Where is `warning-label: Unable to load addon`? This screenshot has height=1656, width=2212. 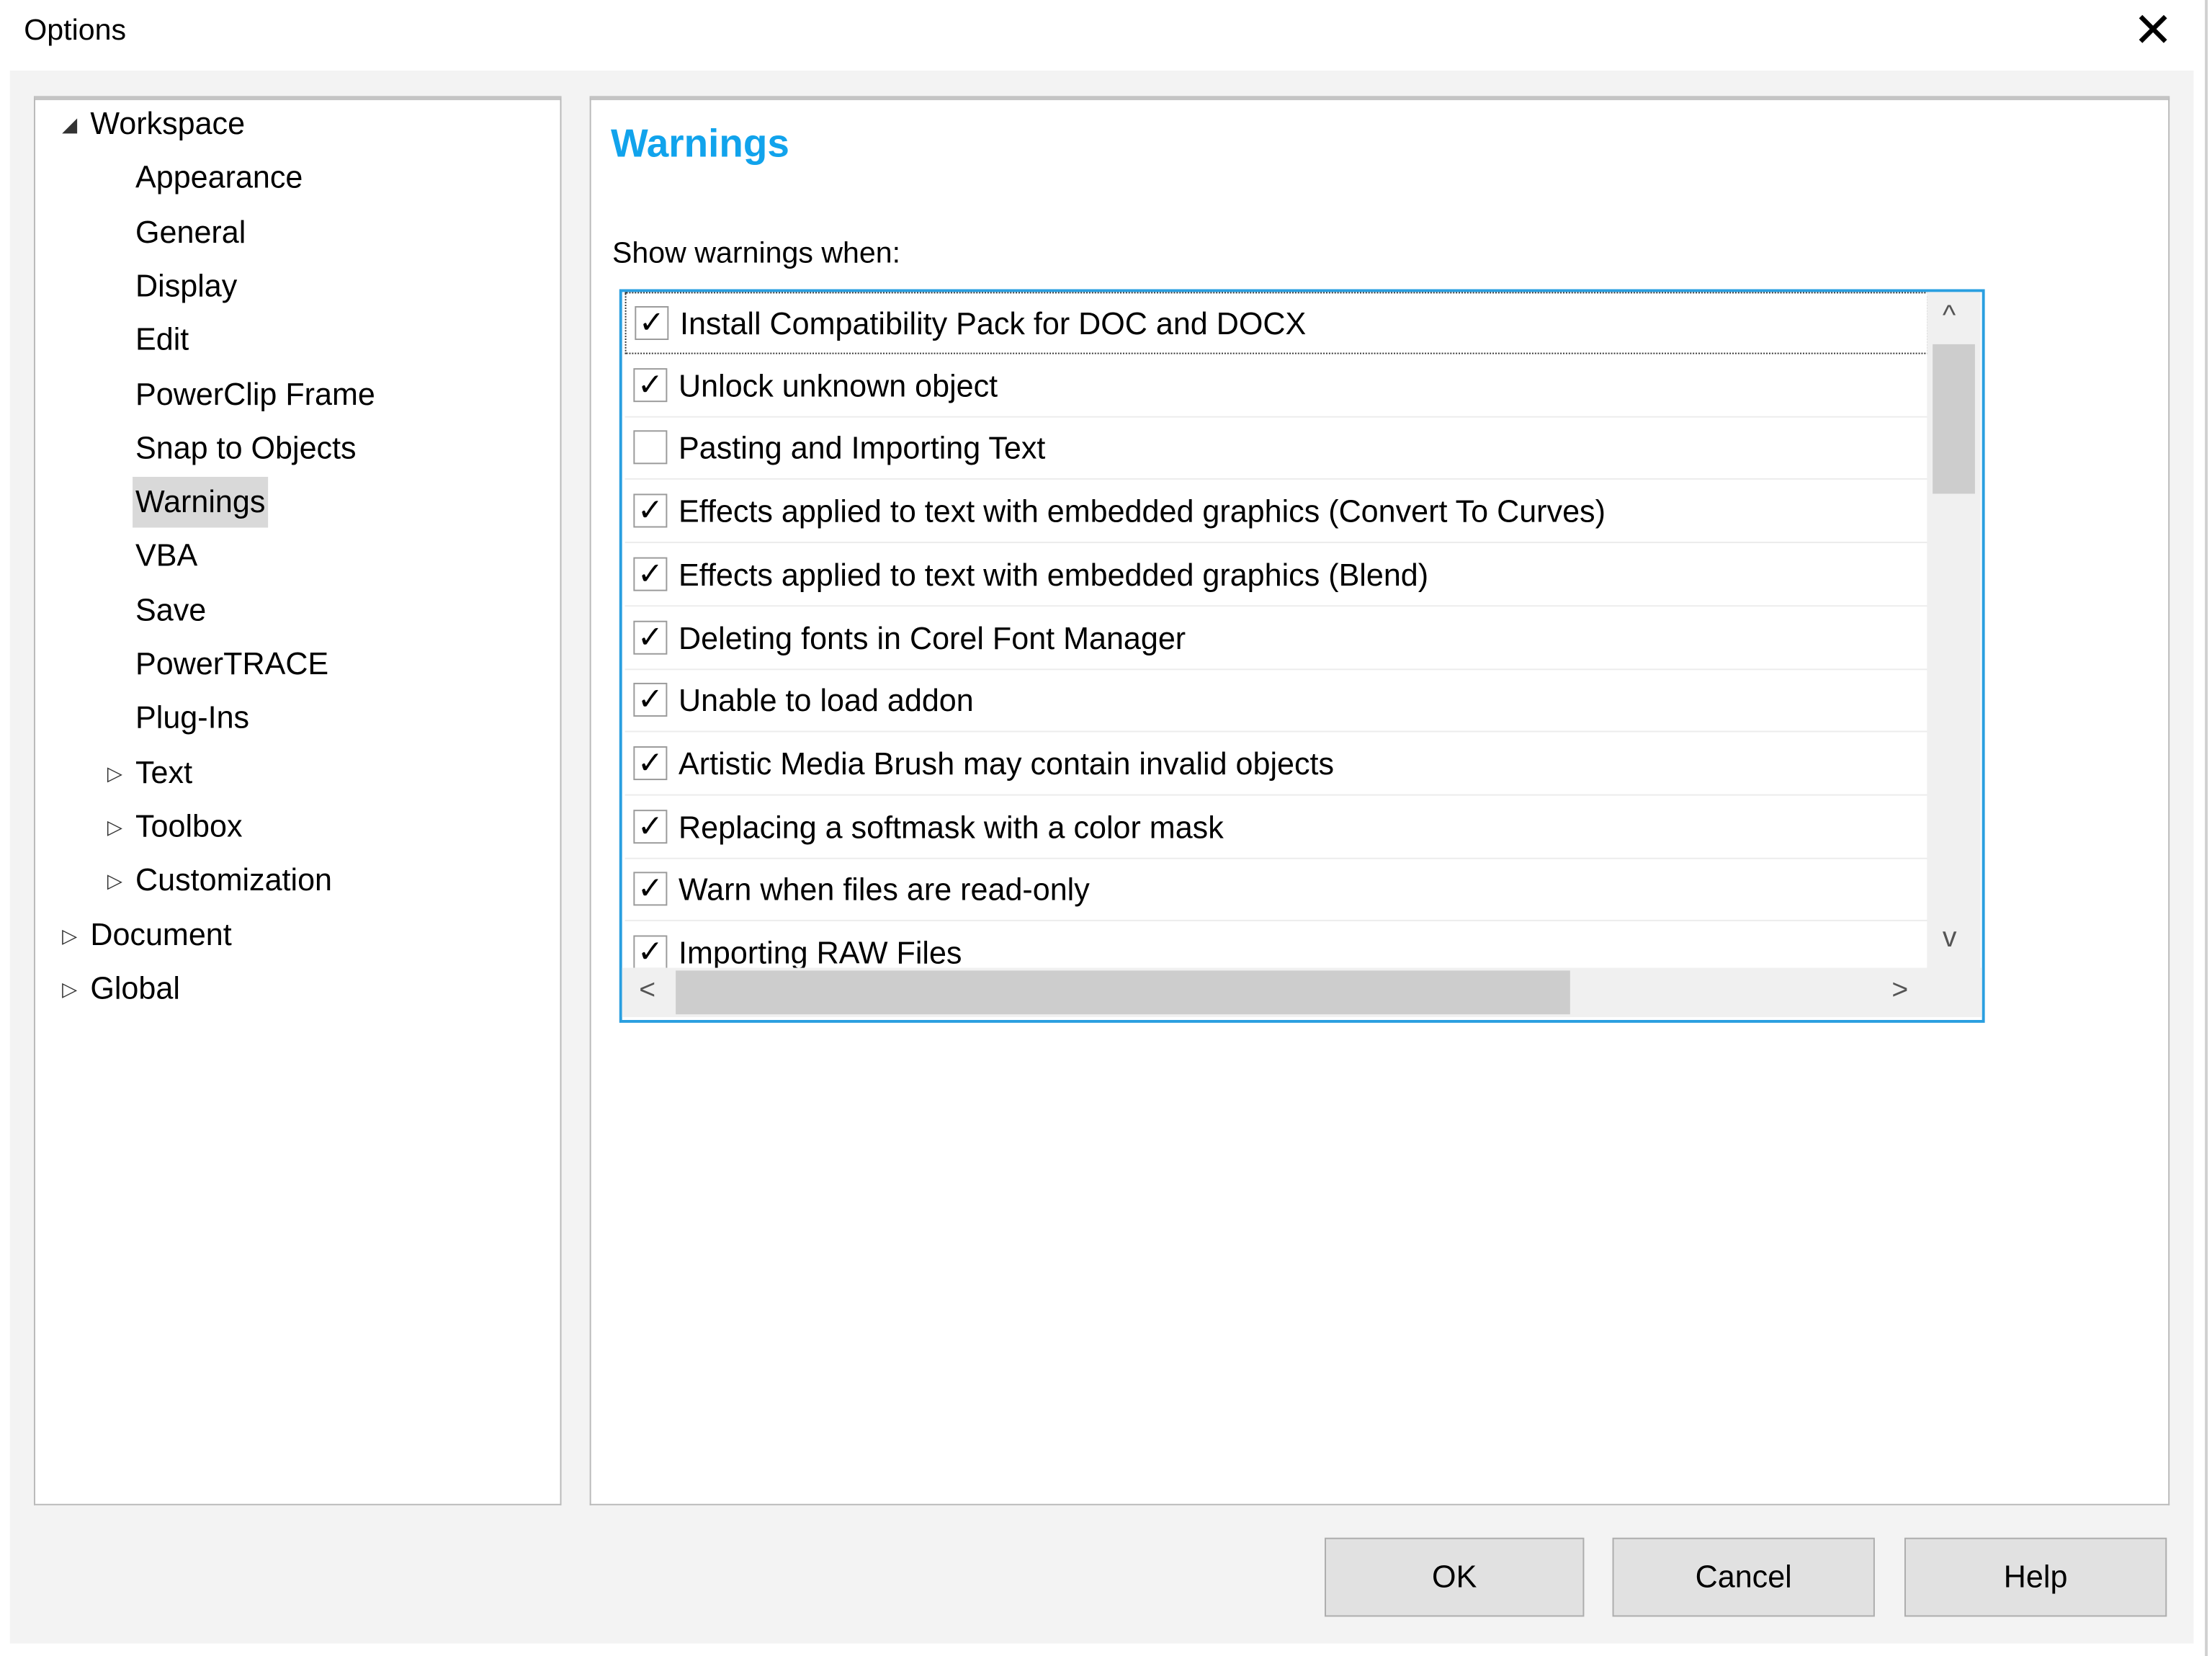
warning-label: Unable to load addon is located at coordinates (826, 701).